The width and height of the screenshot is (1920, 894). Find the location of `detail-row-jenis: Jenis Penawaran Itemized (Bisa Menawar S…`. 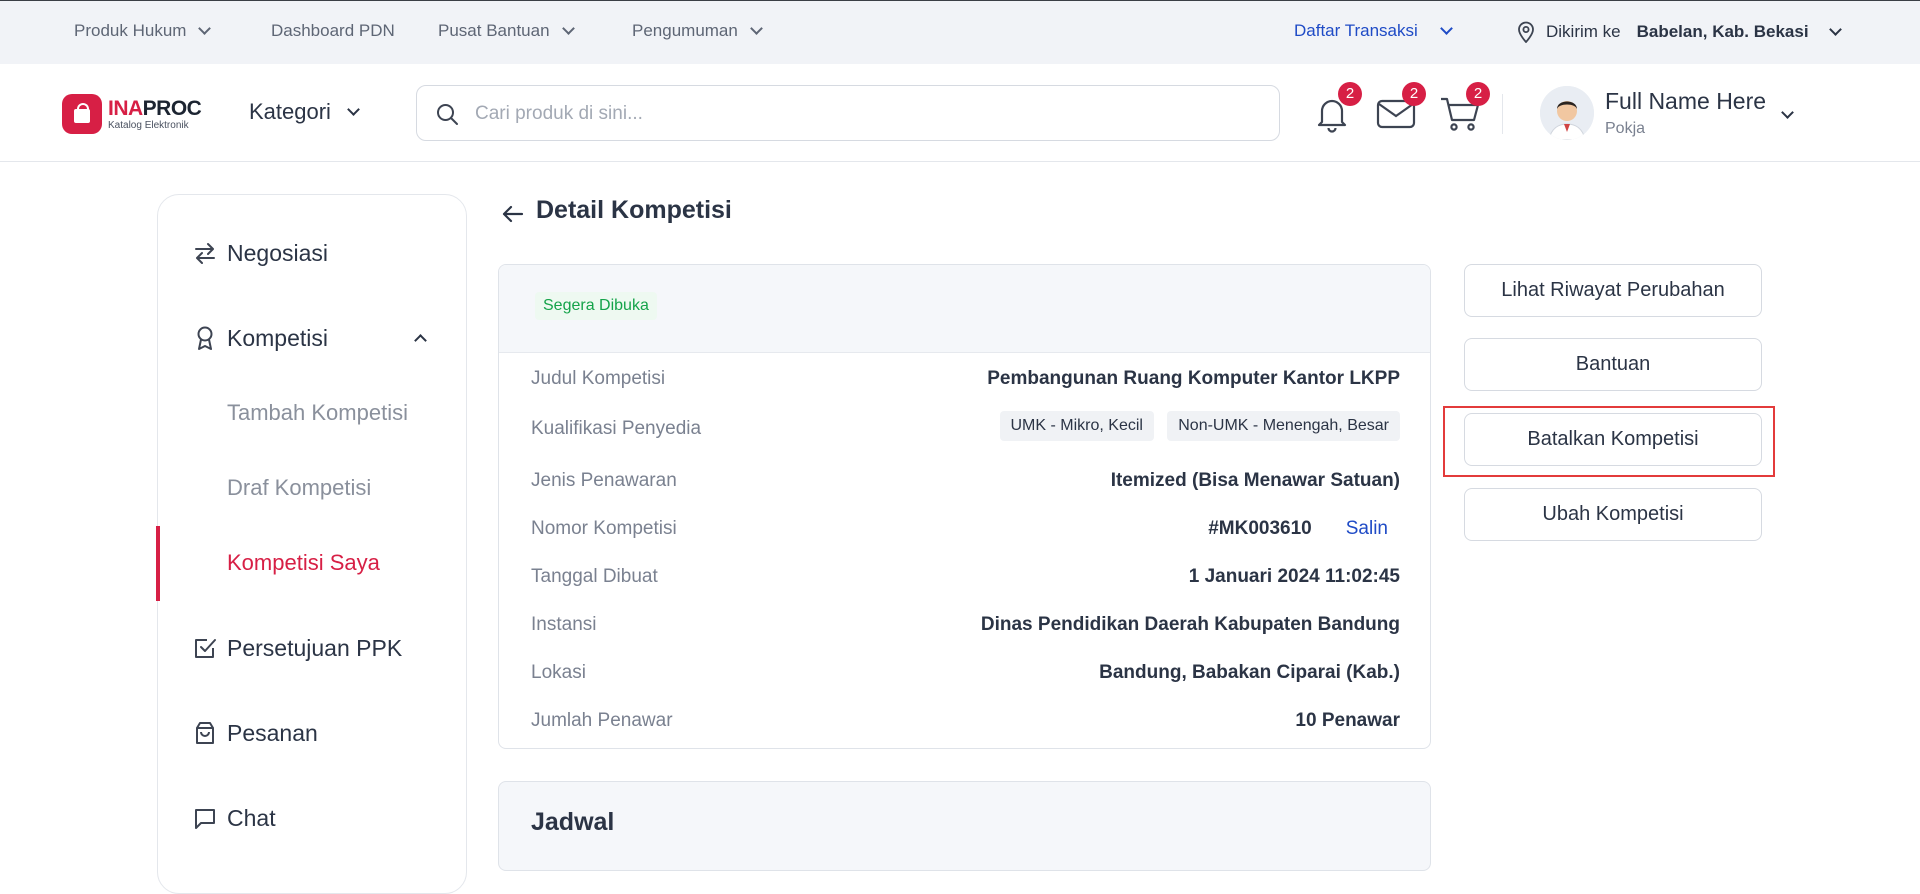

detail-row-jenis: Jenis Penawaran Itemized (Bisa Menawar S… is located at coordinates (964, 481).